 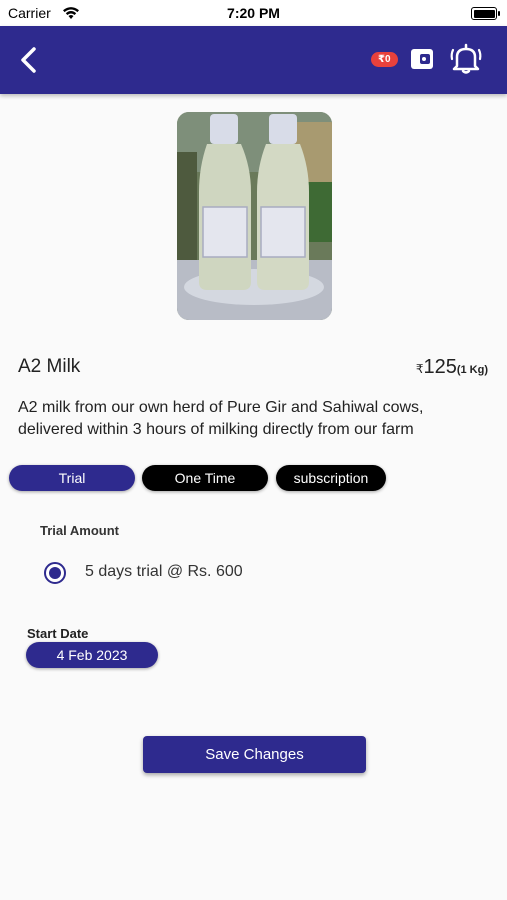 I want to click on tab-trial: Trial, so click(x=72, y=478).